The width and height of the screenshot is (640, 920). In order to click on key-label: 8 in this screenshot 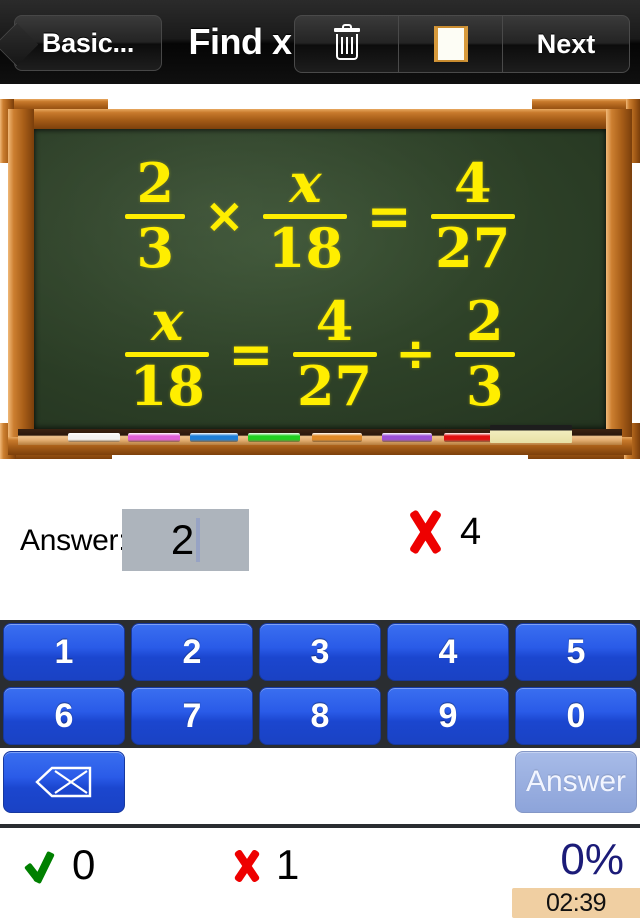, I will do `click(320, 715)`.